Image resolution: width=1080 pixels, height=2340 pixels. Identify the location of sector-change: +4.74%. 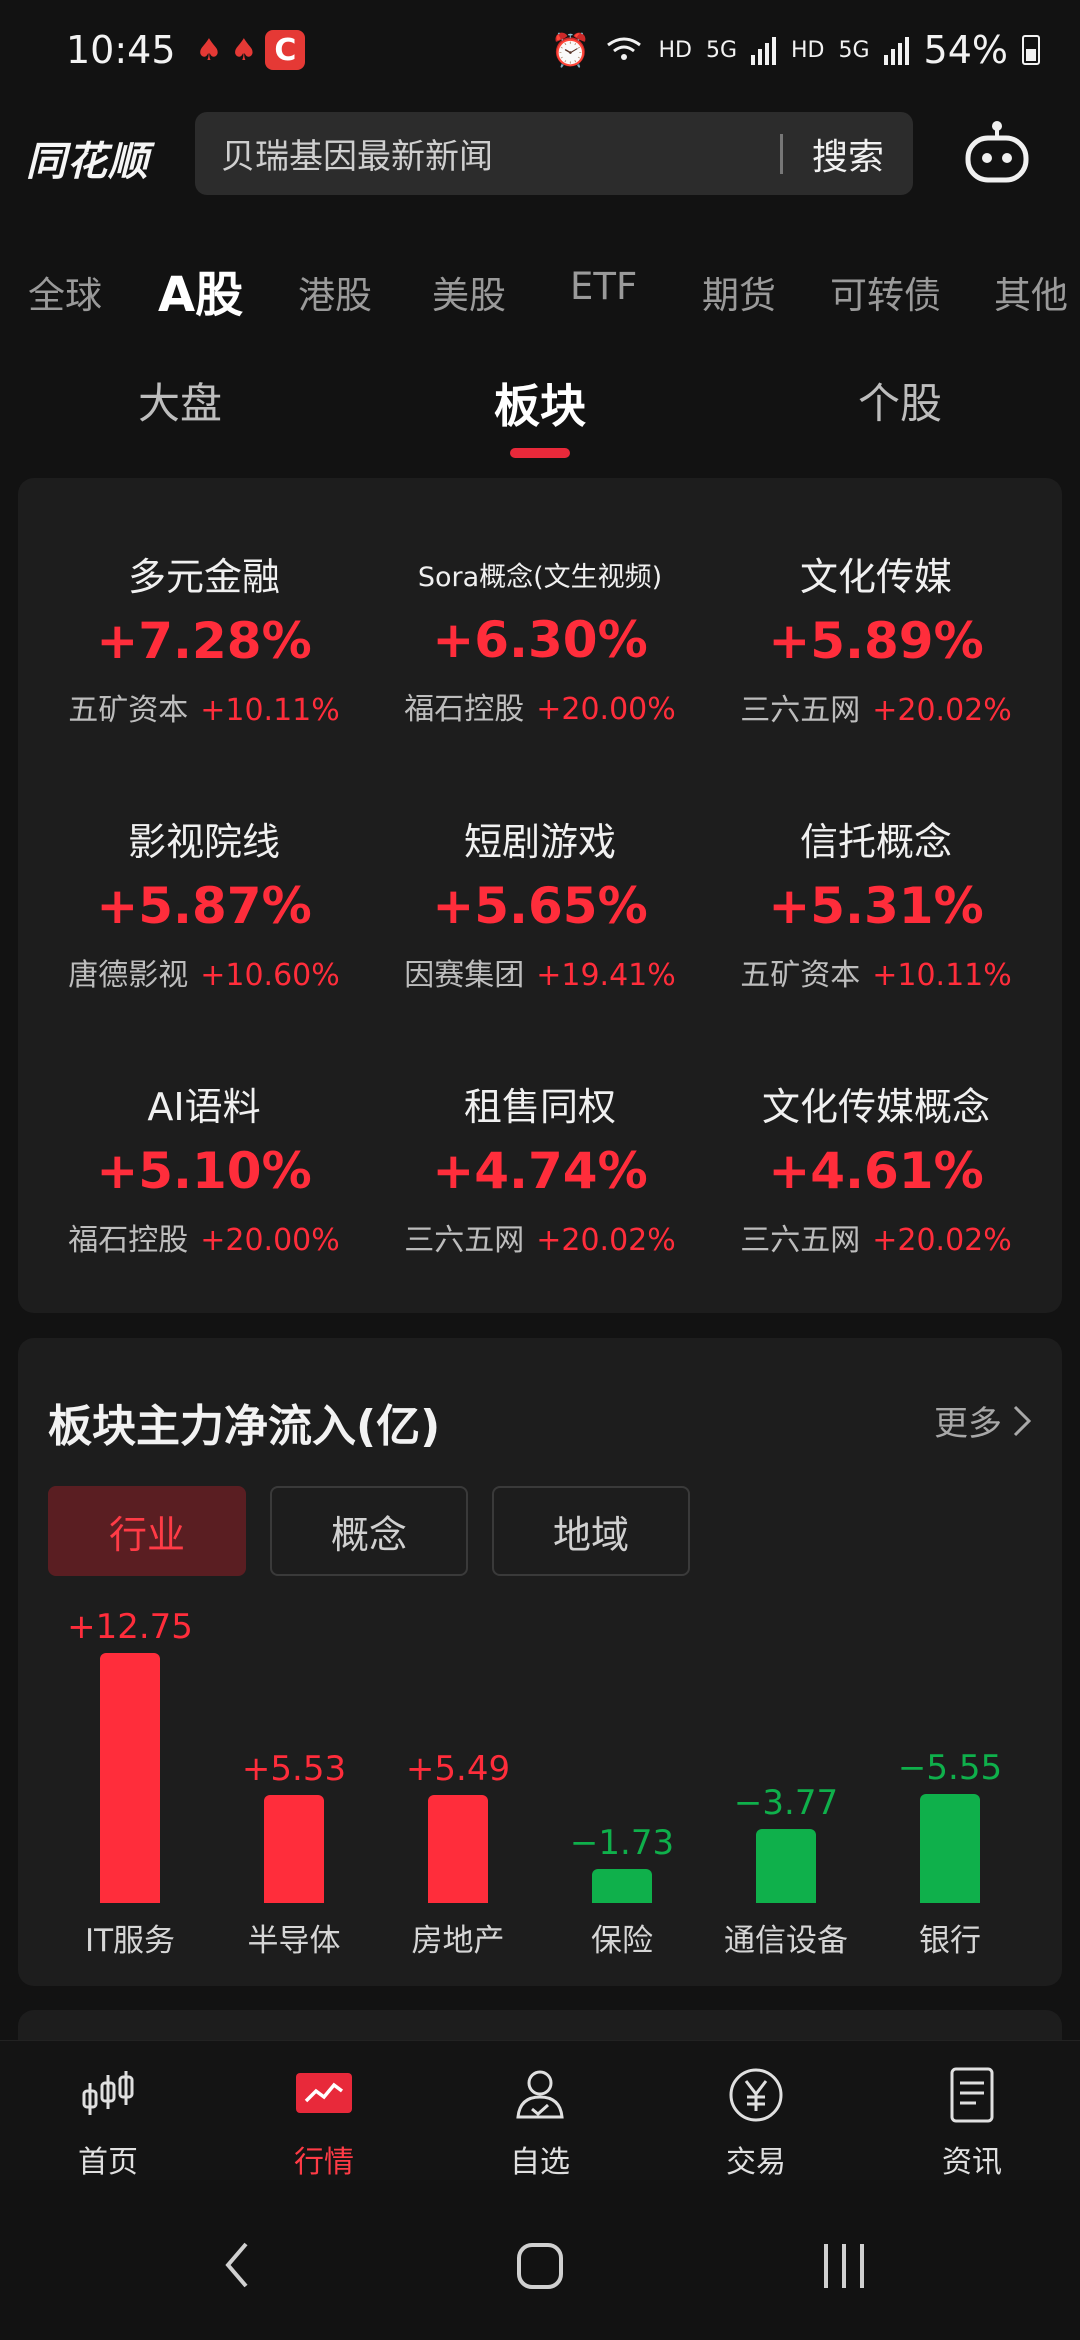
(540, 1171).